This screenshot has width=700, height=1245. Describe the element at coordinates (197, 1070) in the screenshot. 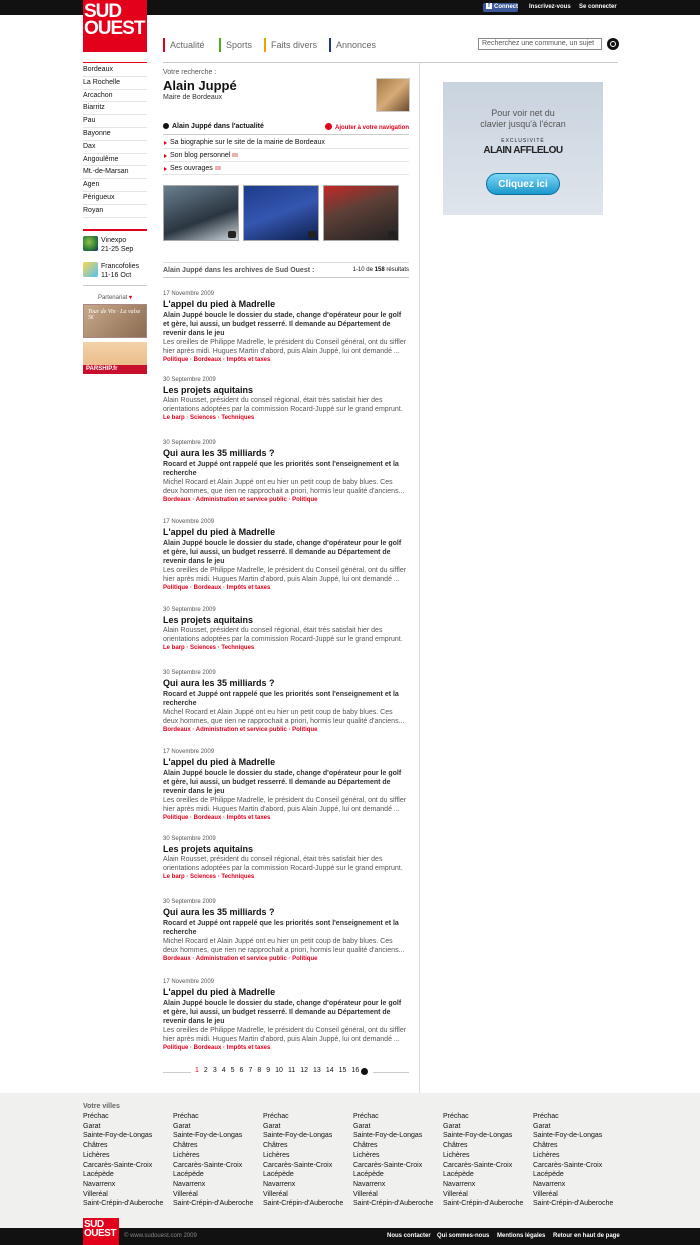

I see `page-current: 1` at that location.